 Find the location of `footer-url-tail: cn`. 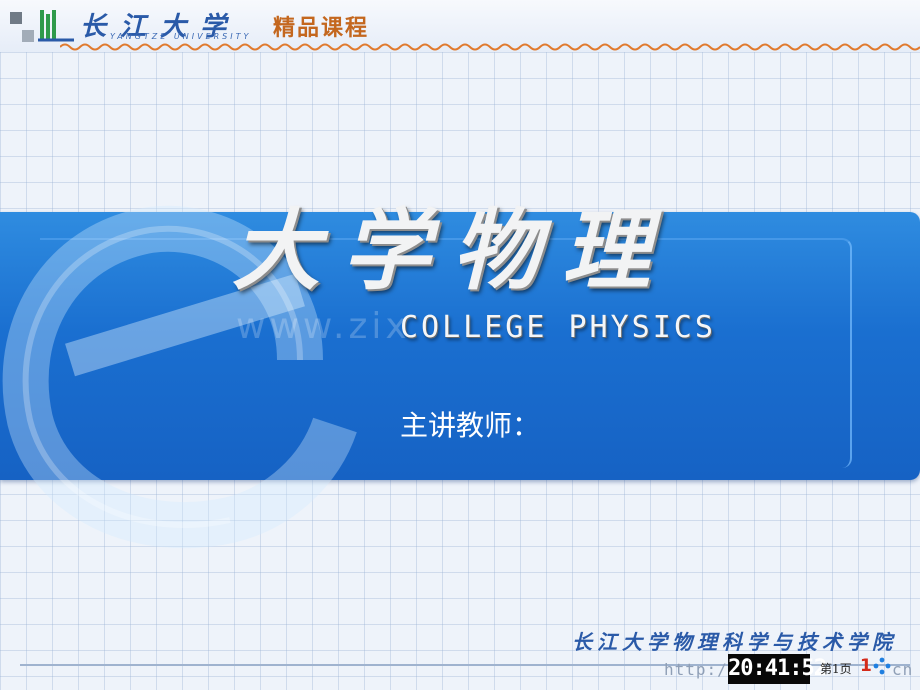

footer-url-tail: cn is located at coordinates (903, 669).